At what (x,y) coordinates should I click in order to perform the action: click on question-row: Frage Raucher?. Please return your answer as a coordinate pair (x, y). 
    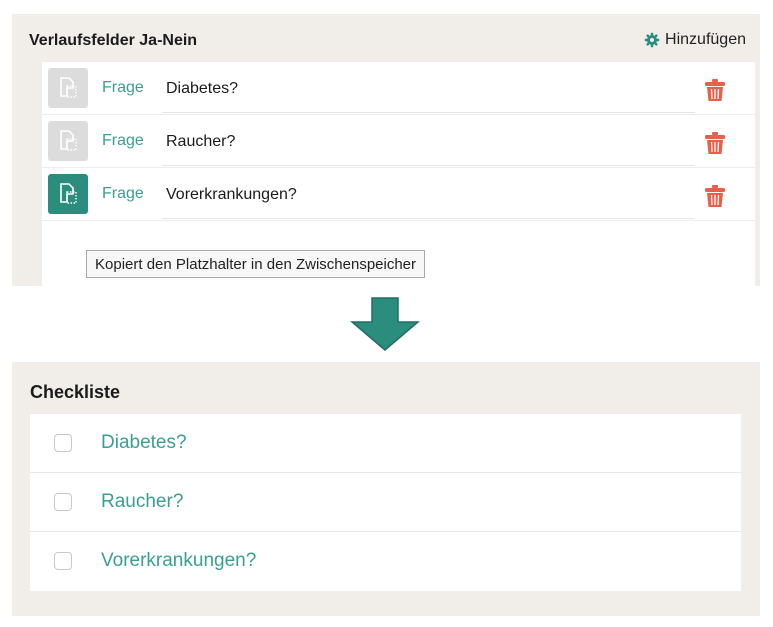
    Looking at the image, I should click on (398, 141).